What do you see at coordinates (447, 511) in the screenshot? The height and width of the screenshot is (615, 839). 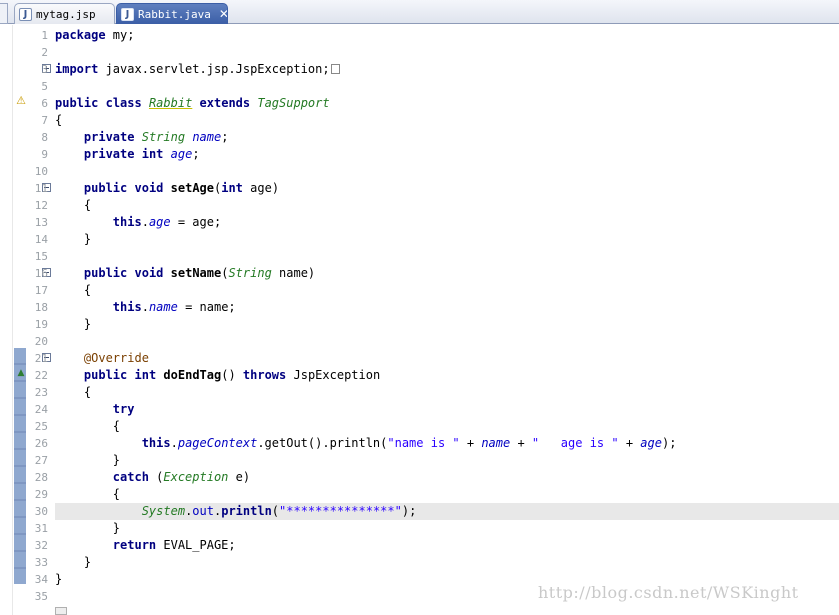 I see `current-code-line: System.out.println("***************");` at bounding box center [447, 511].